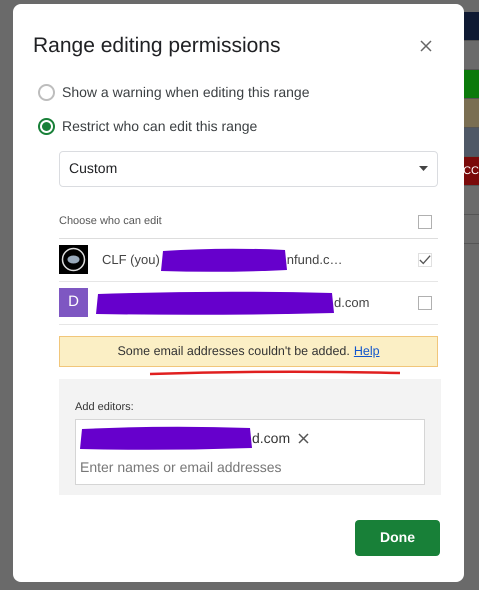 Image resolution: width=479 pixels, height=590 pixels. Describe the element at coordinates (471, 171) in the screenshot. I see `cell-text: CC` at that location.